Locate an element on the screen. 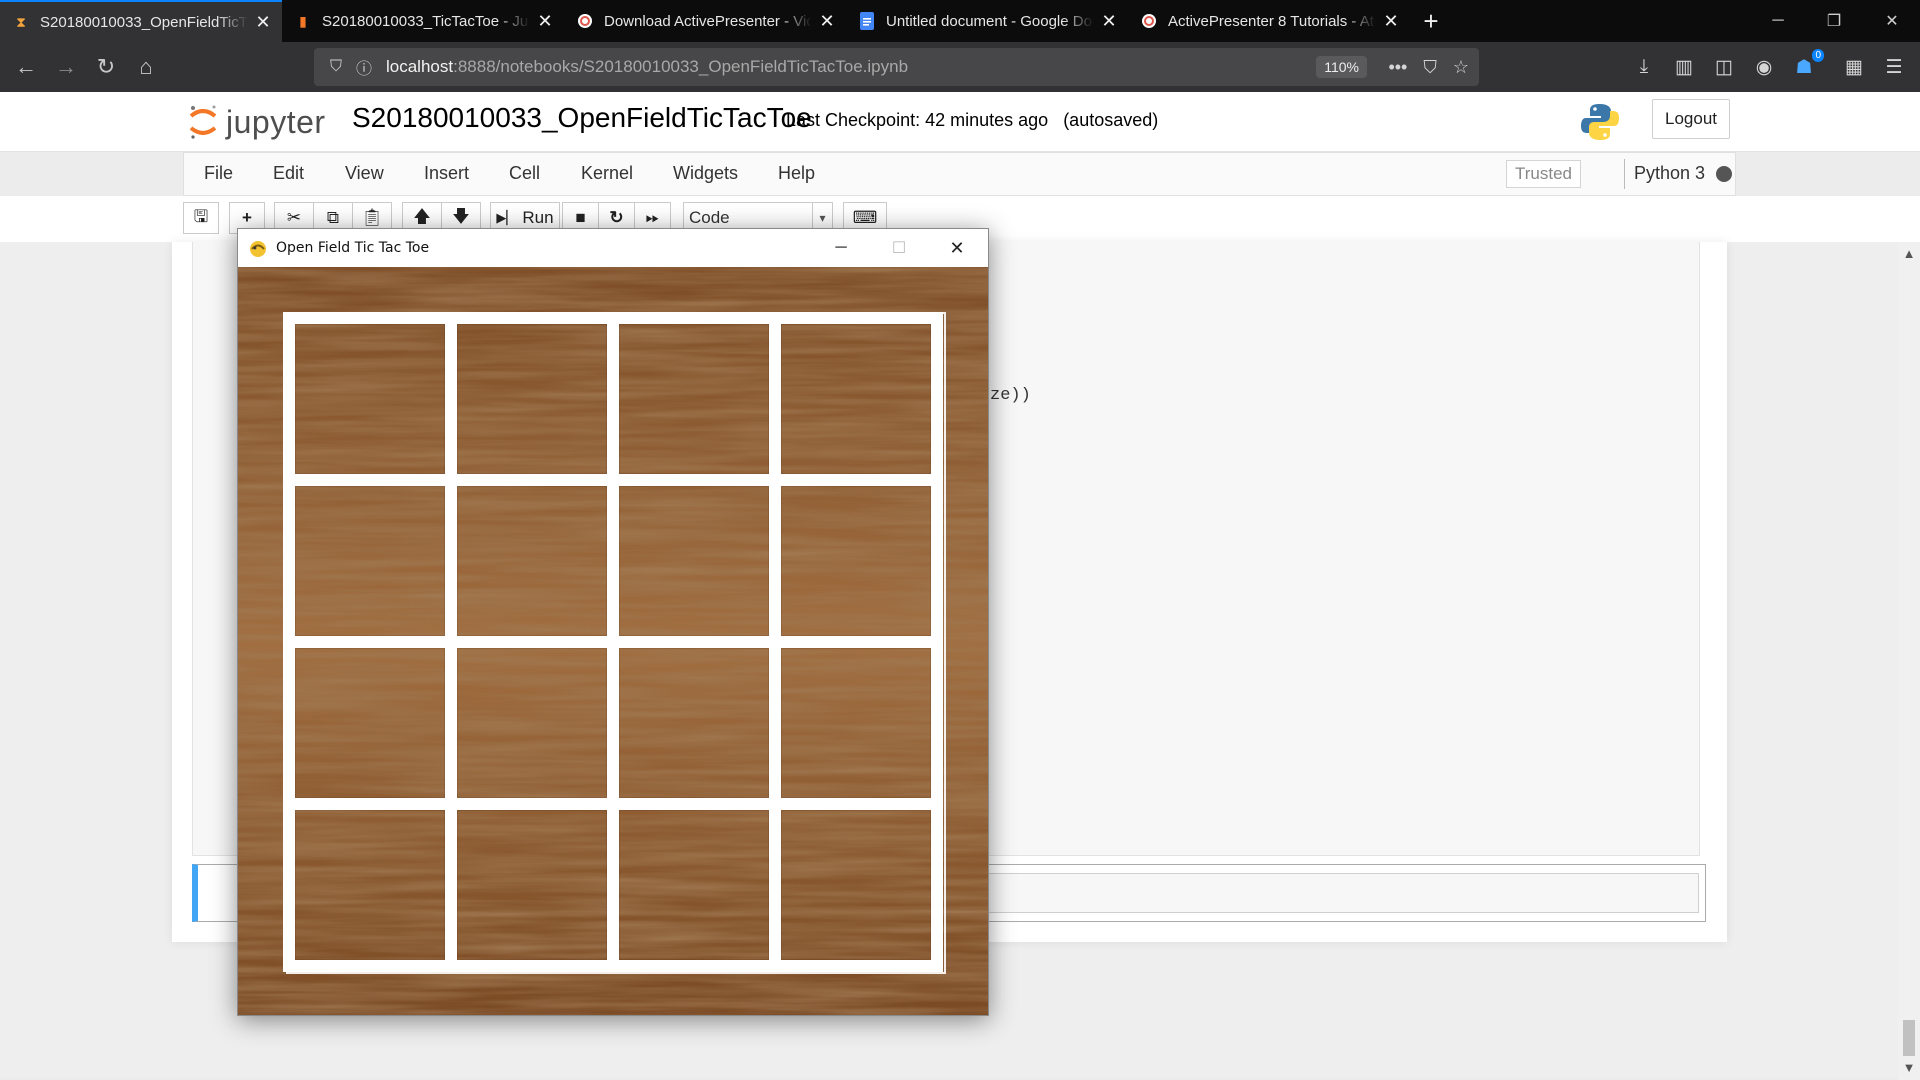 Image resolution: width=1920 pixels, height=1080 pixels. maximize-icon: ☐ is located at coordinates (899, 248).